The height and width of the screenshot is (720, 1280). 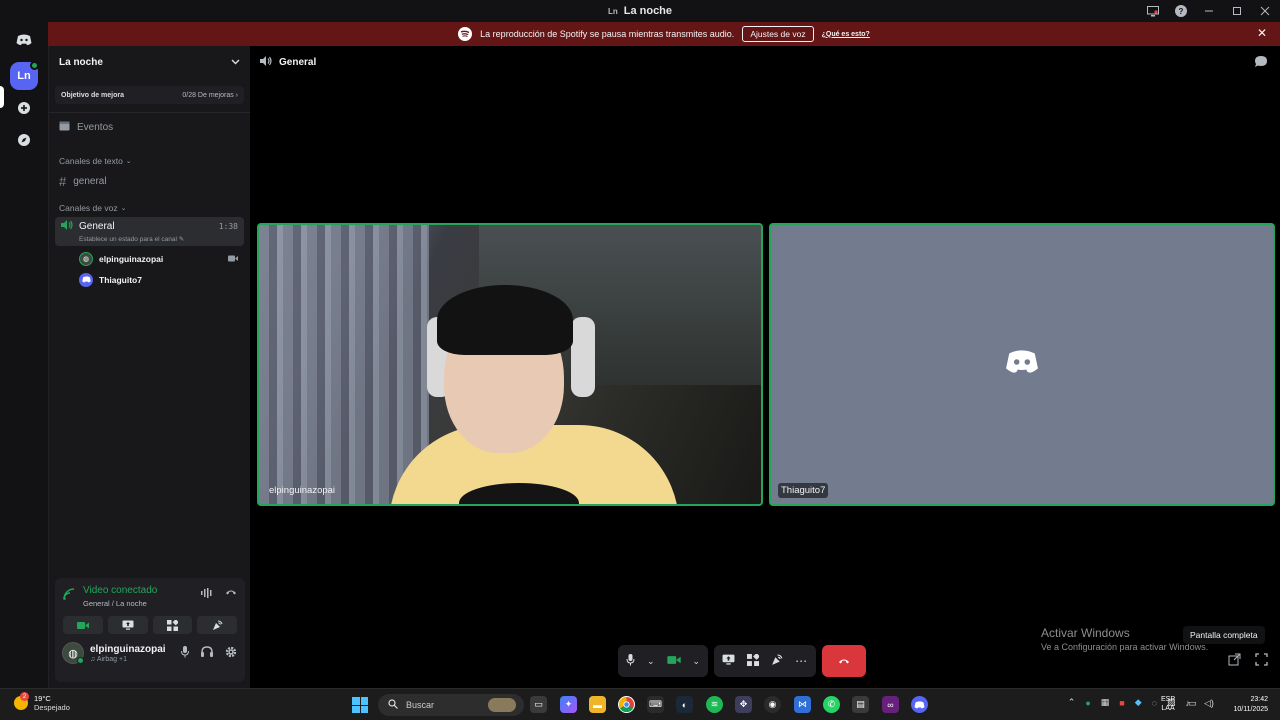 What do you see at coordinates (127, 625) in the screenshot?
I see `screen-share-button` at bounding box center [127, 625].